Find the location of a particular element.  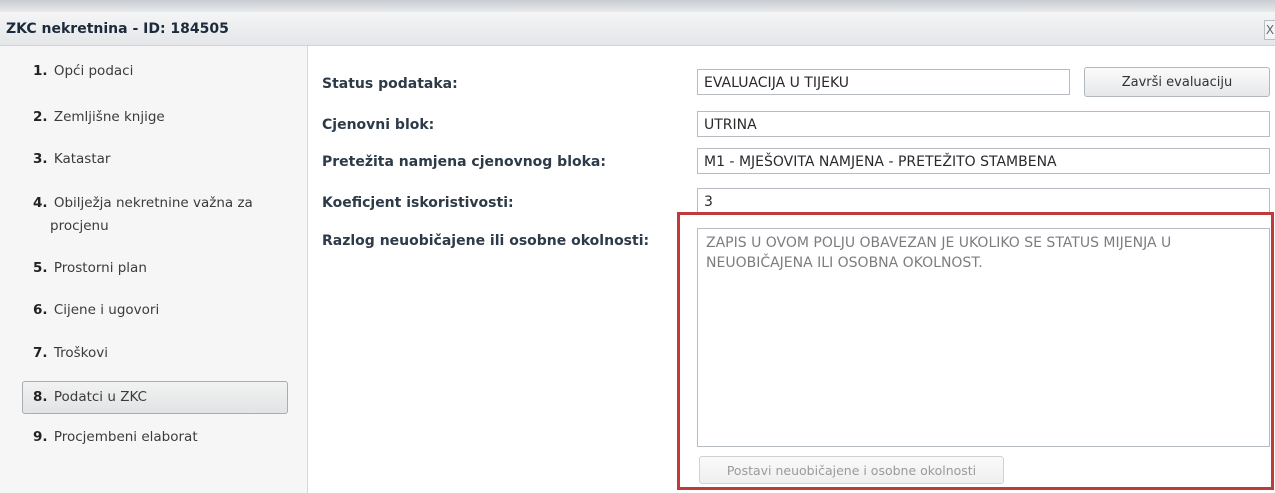

sidebar-item-number: 7. is located at coordinates (40, 353).